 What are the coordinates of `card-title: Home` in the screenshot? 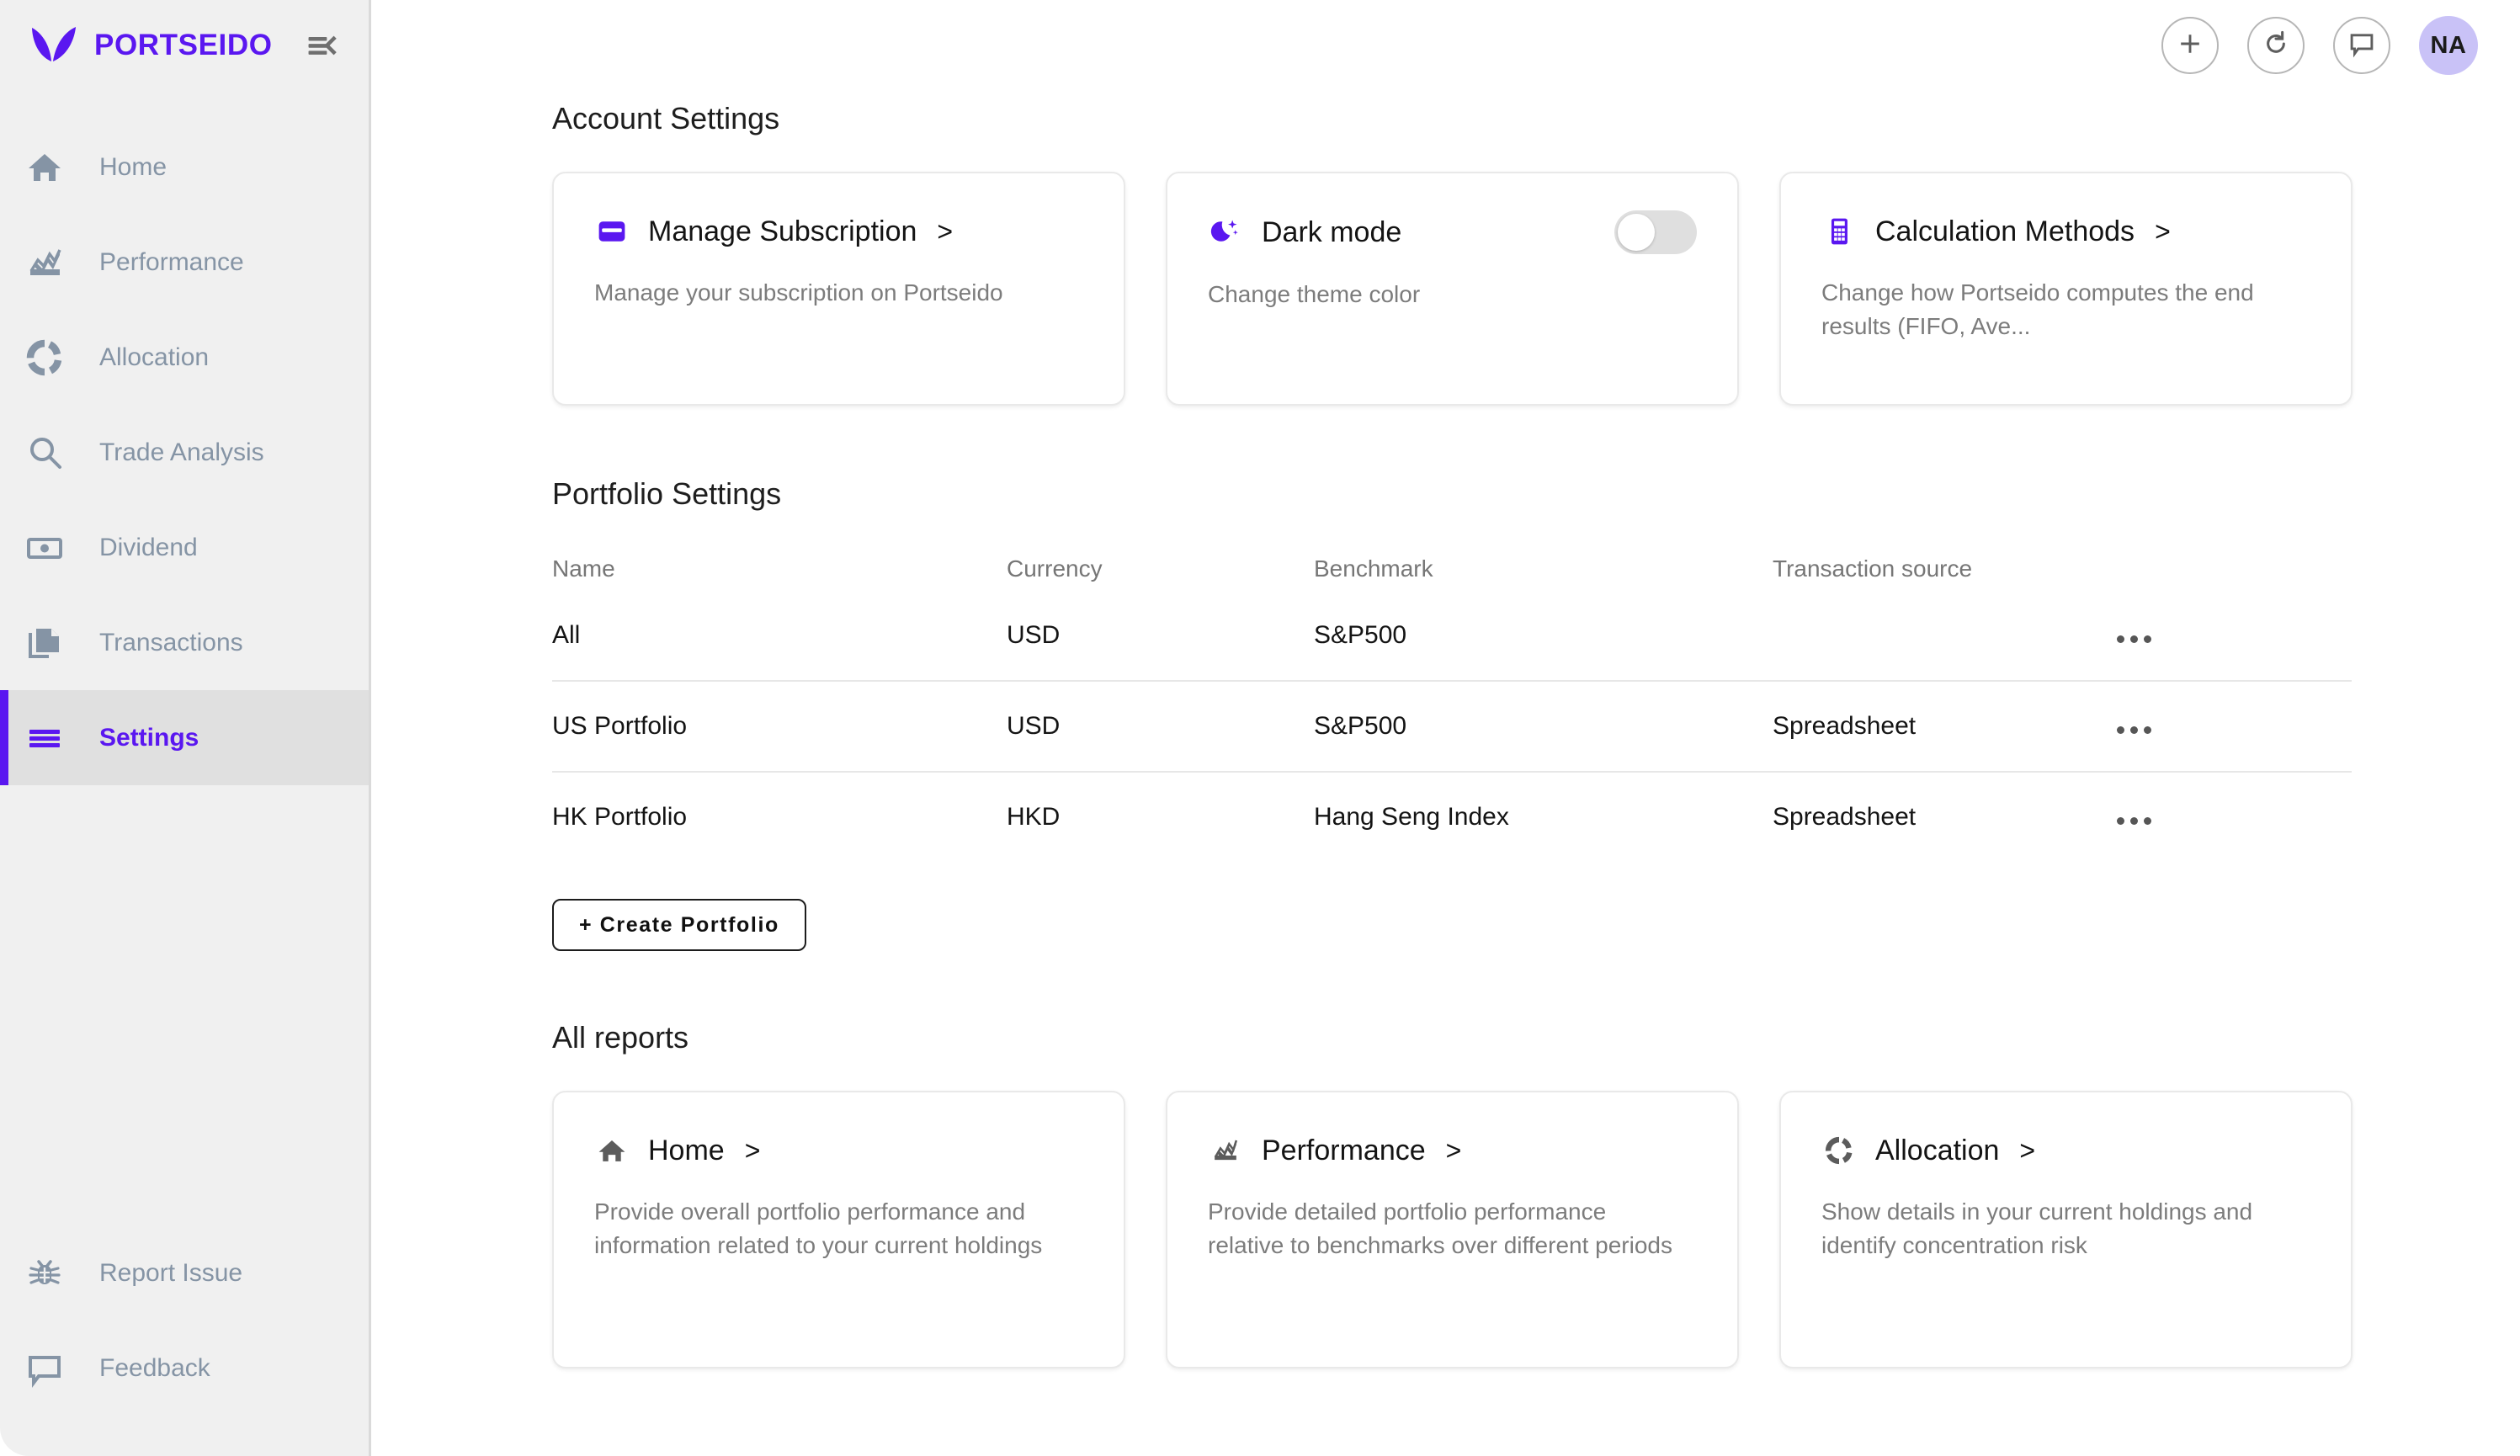 It's located at (686, 1150).